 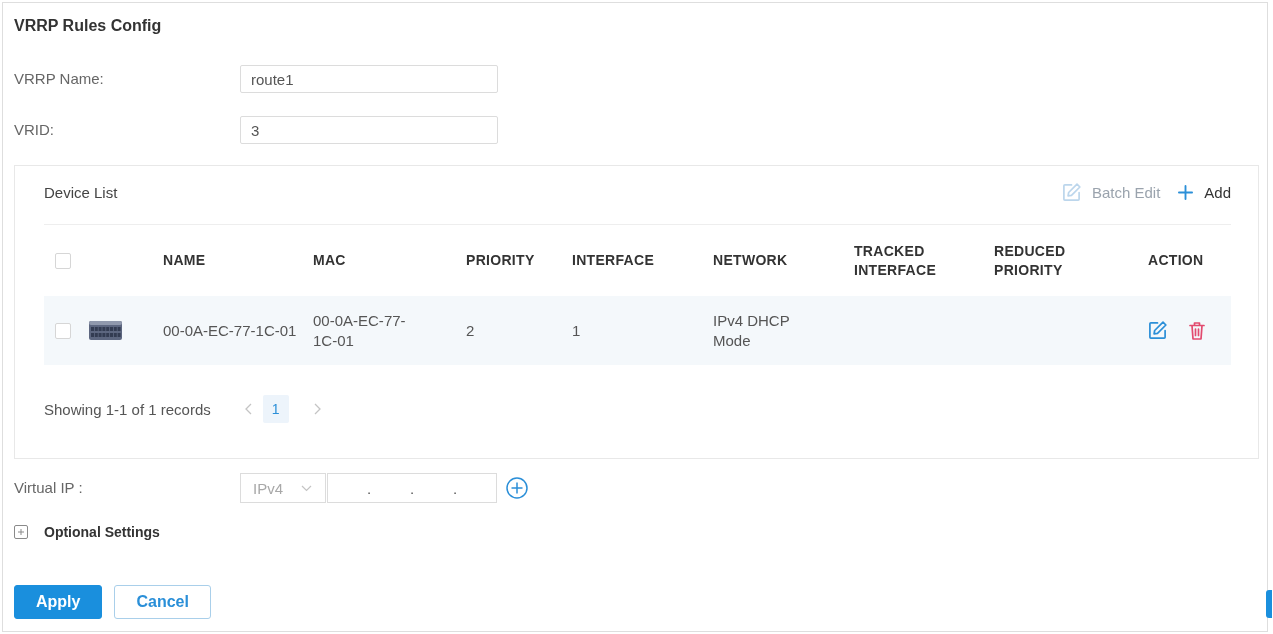 I want to click on chevron-right-icon, so click(x=317, y=409).